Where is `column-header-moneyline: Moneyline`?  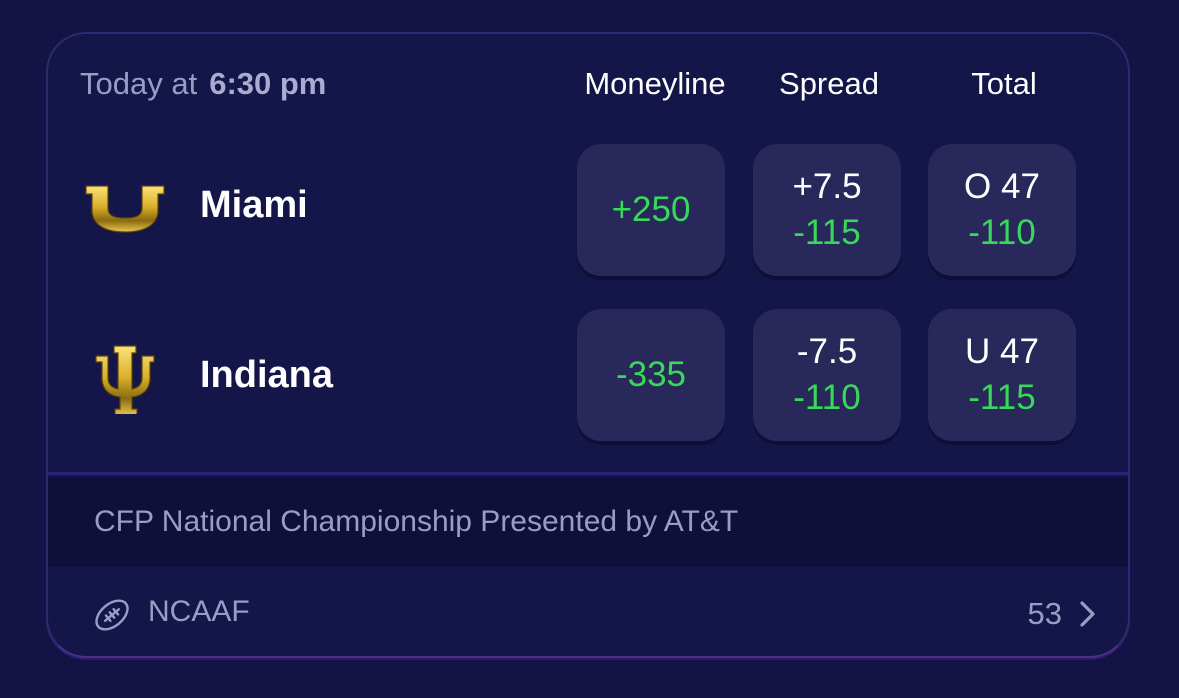
column-header-moneyline: Moneyline is located at coordinates (655, 83).